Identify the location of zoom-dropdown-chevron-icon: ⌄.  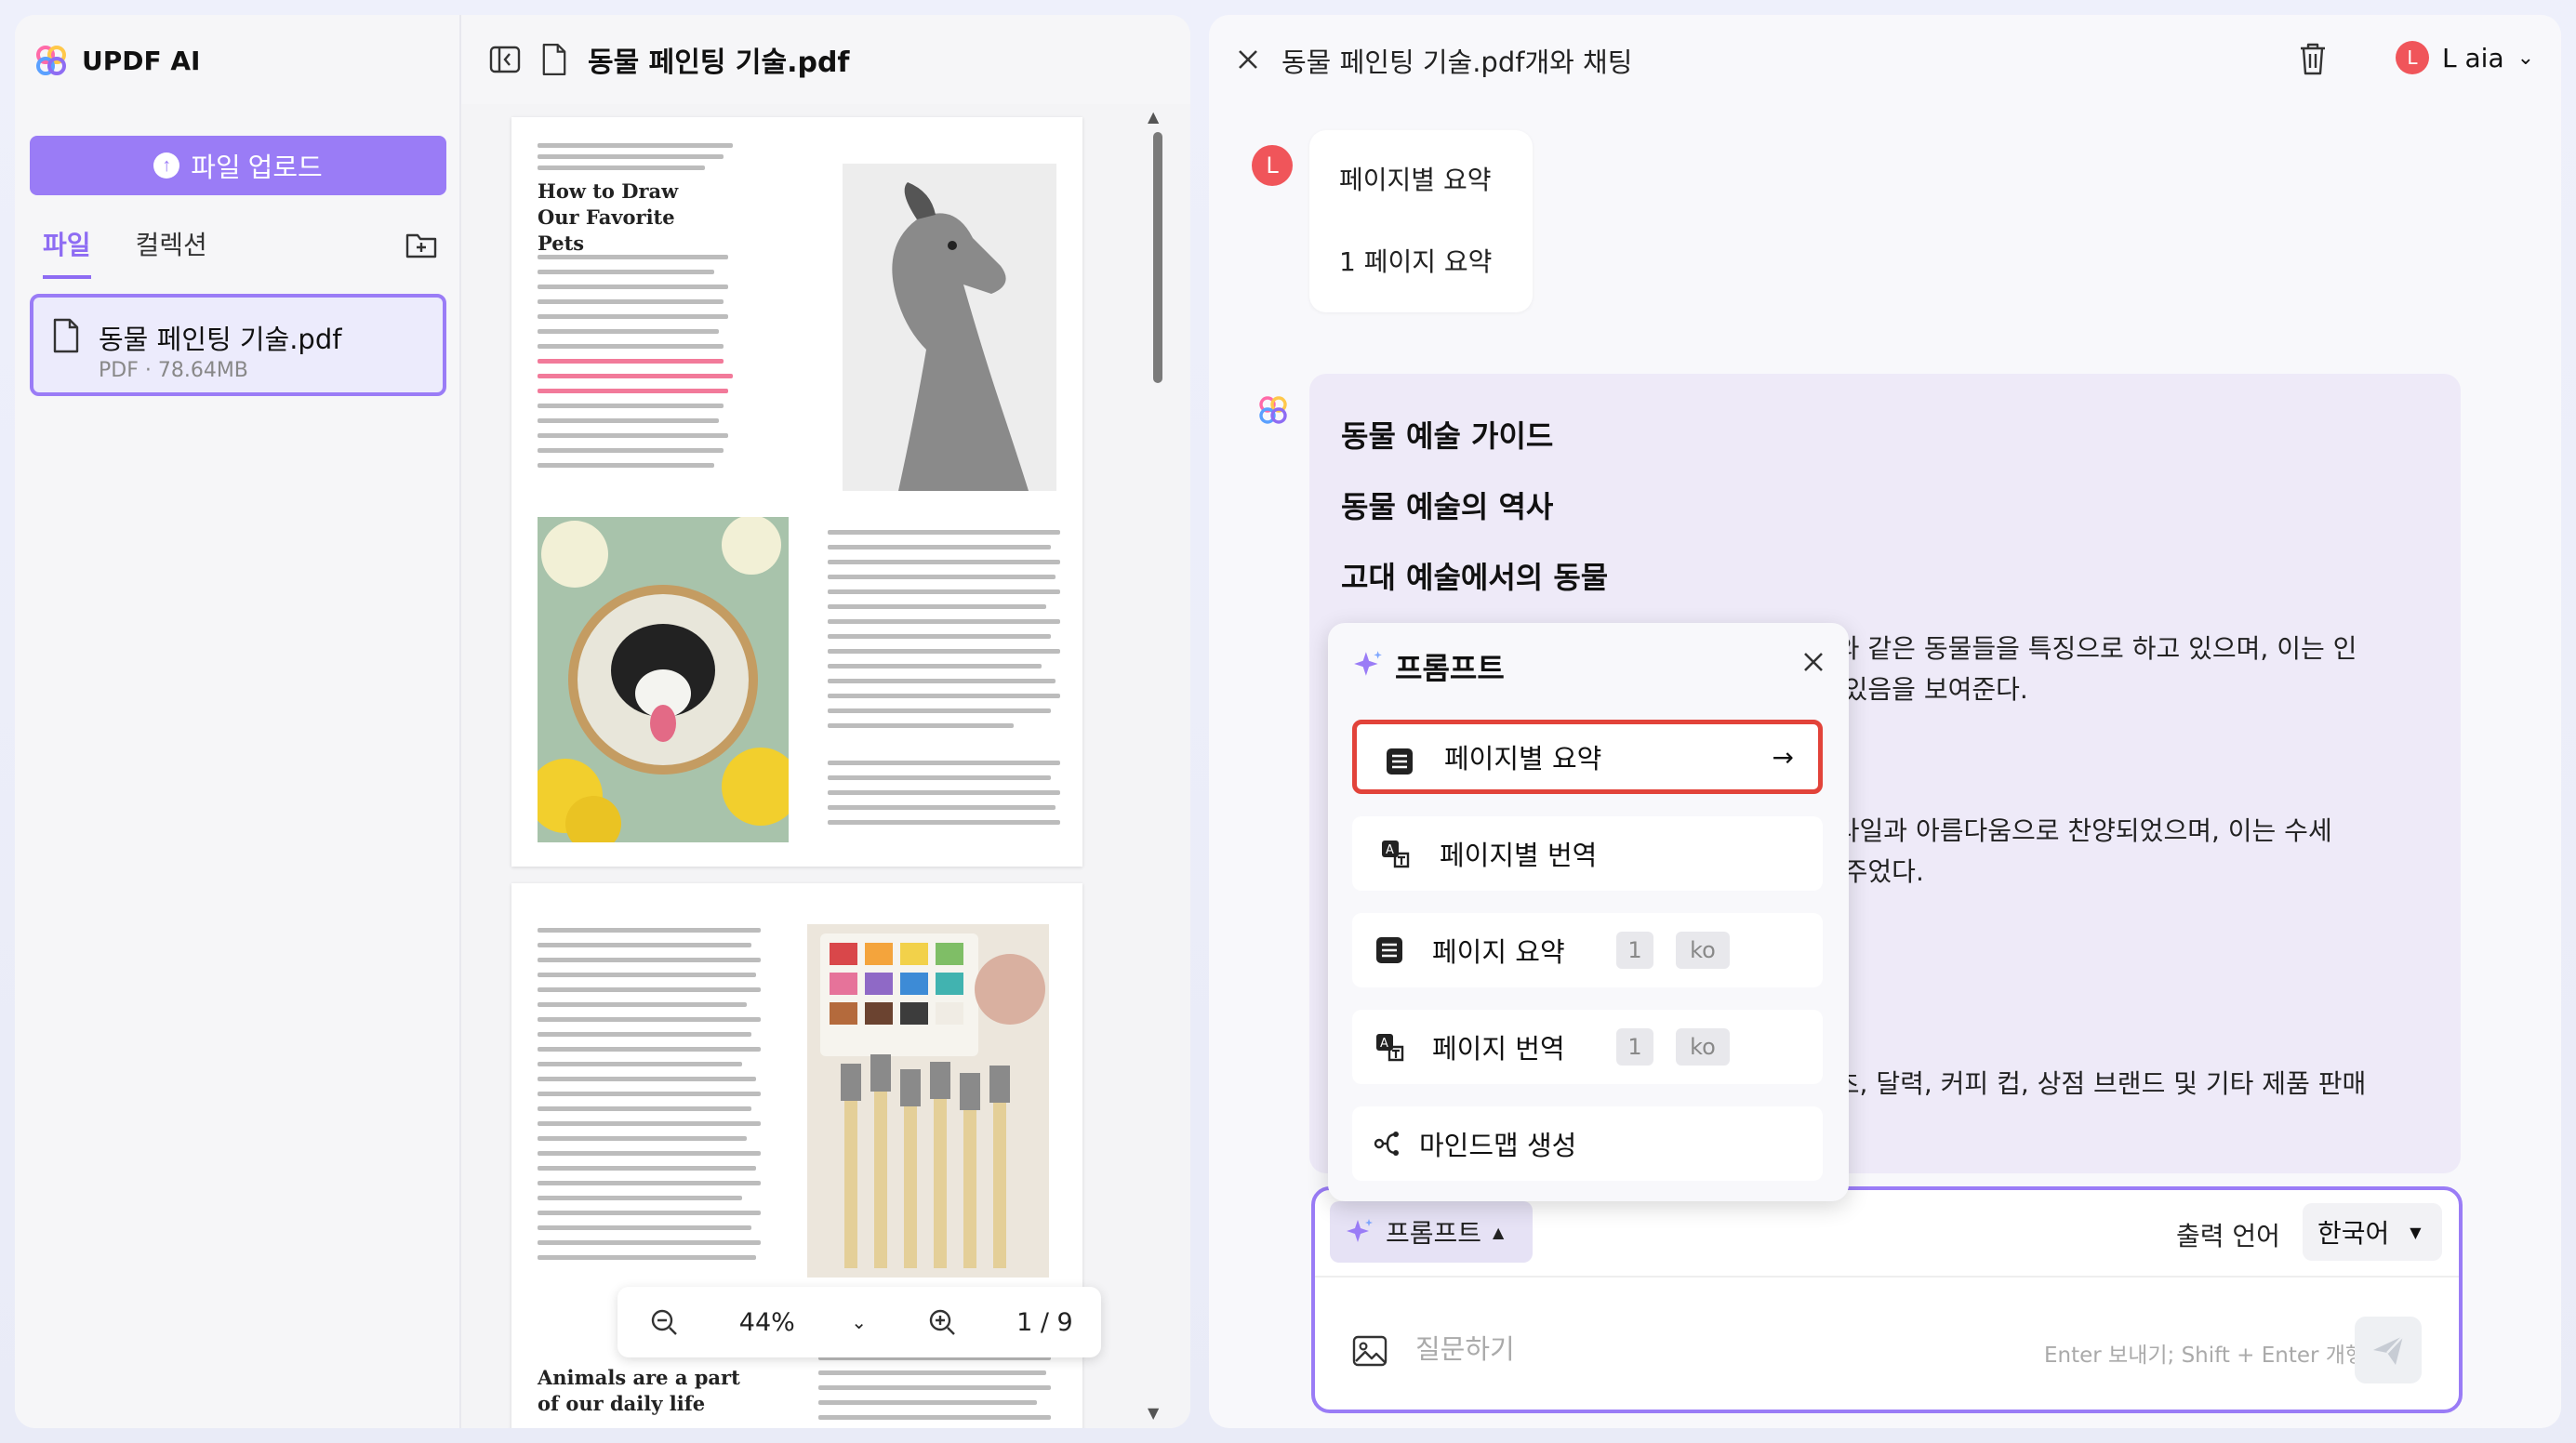
(859, 1322).